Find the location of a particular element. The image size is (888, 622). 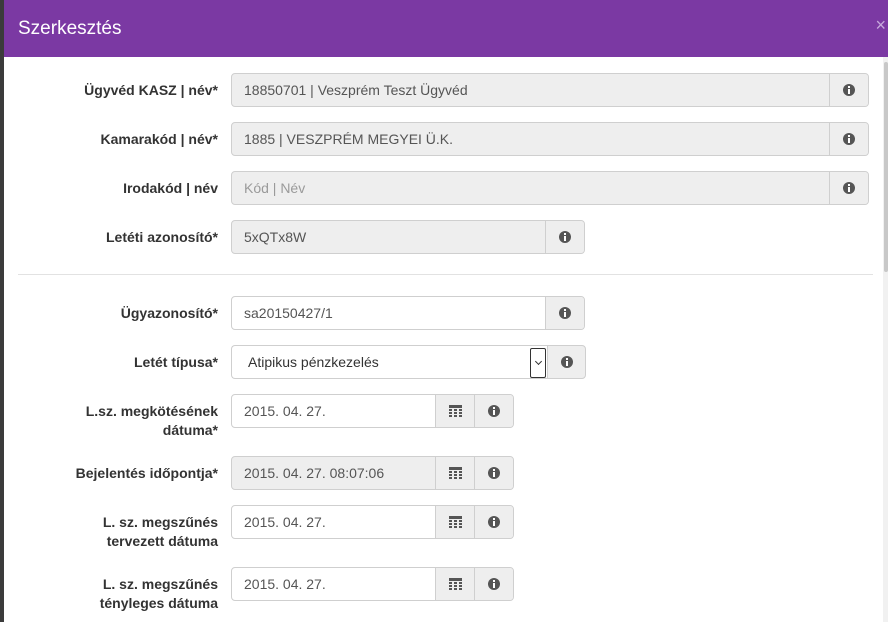

bejelentes-date-field: 2015. 04. 27. 08:07:06 is located at coordinates (372, 473).